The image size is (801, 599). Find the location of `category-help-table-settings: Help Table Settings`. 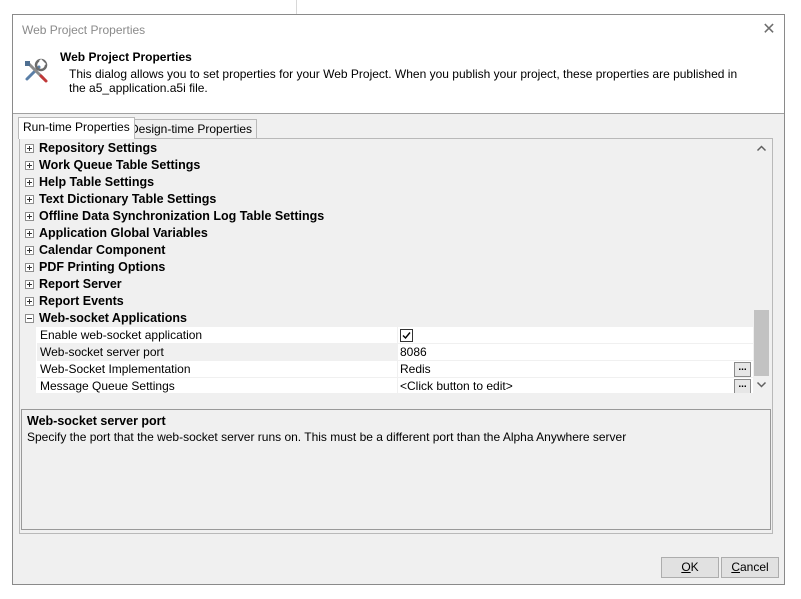

category-help-table-settings: Help Table Settings is located at coordinates (387, 182).